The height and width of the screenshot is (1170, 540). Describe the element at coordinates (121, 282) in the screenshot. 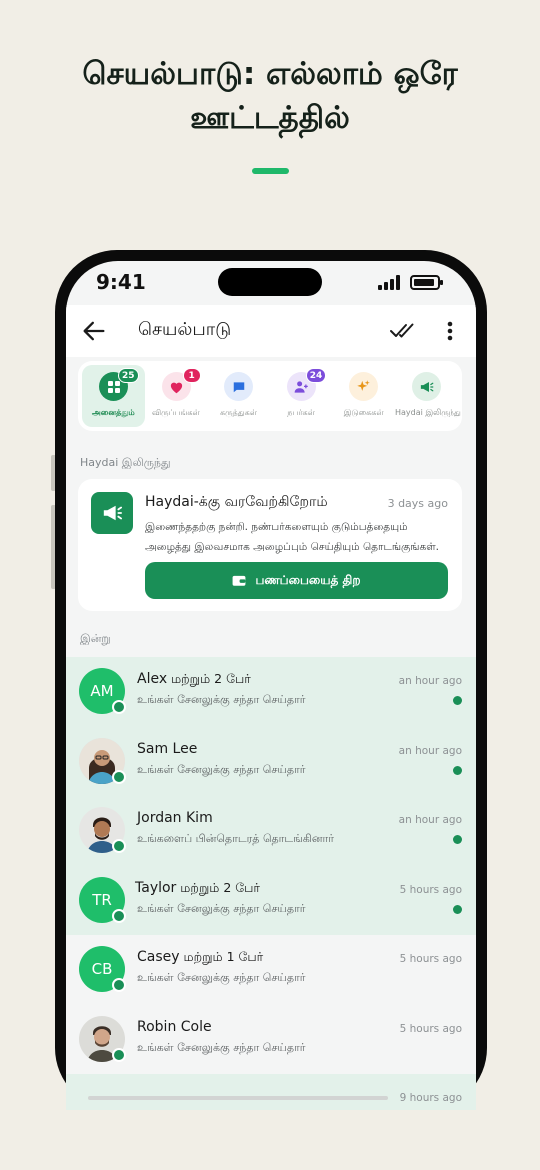

I see `status-time: 9:41` at that location.